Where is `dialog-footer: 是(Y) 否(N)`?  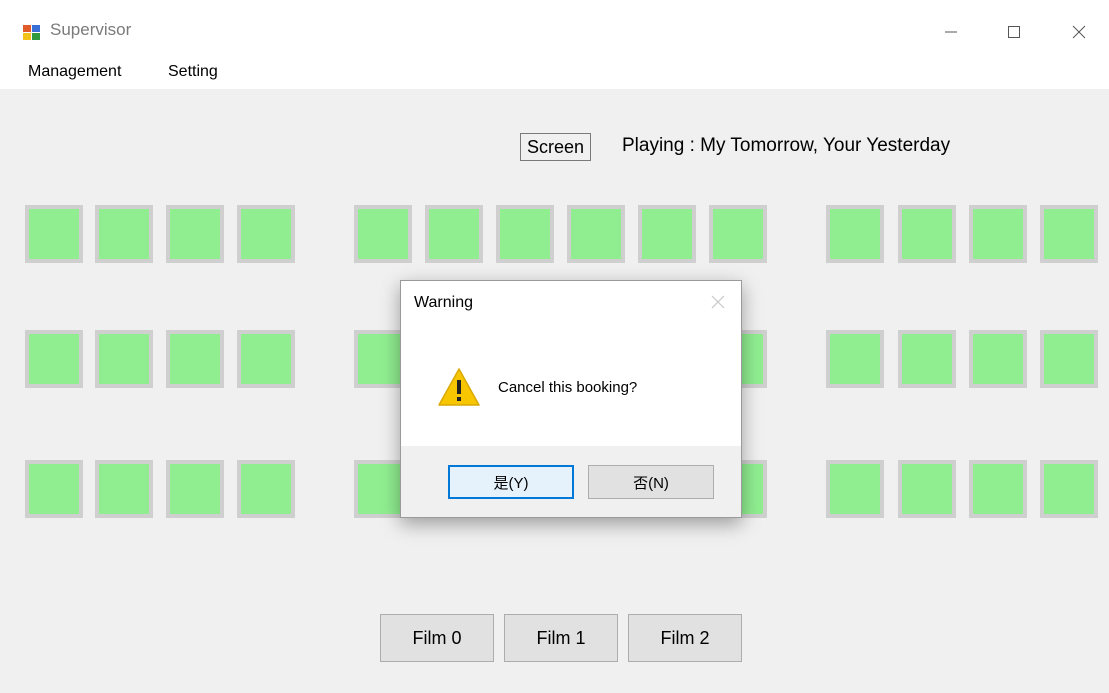
dialog-footer: 是(Y) 否(N) is located at coordinates (571, 481).